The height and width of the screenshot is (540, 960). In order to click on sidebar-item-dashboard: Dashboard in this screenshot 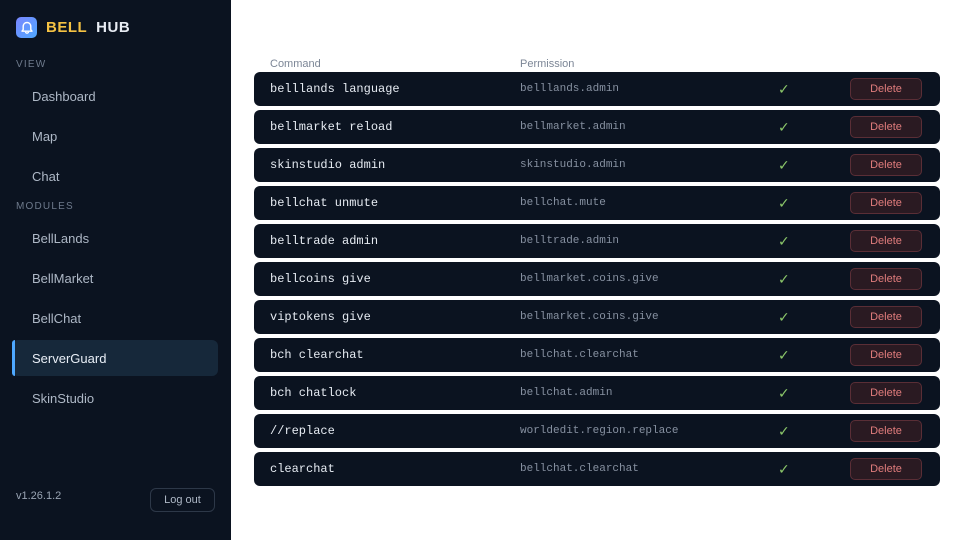, I will do `click(115, 96)`.